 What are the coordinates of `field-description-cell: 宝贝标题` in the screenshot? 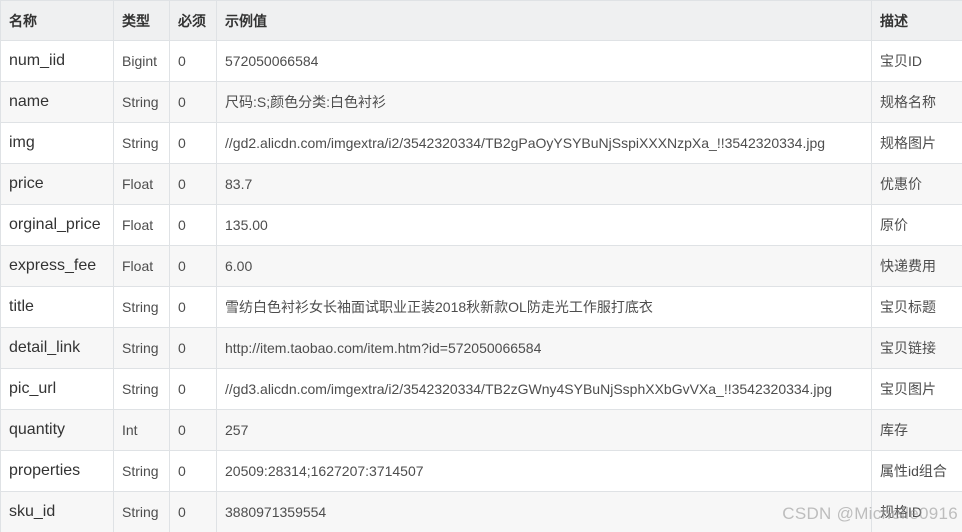 It's located at (916, 307).